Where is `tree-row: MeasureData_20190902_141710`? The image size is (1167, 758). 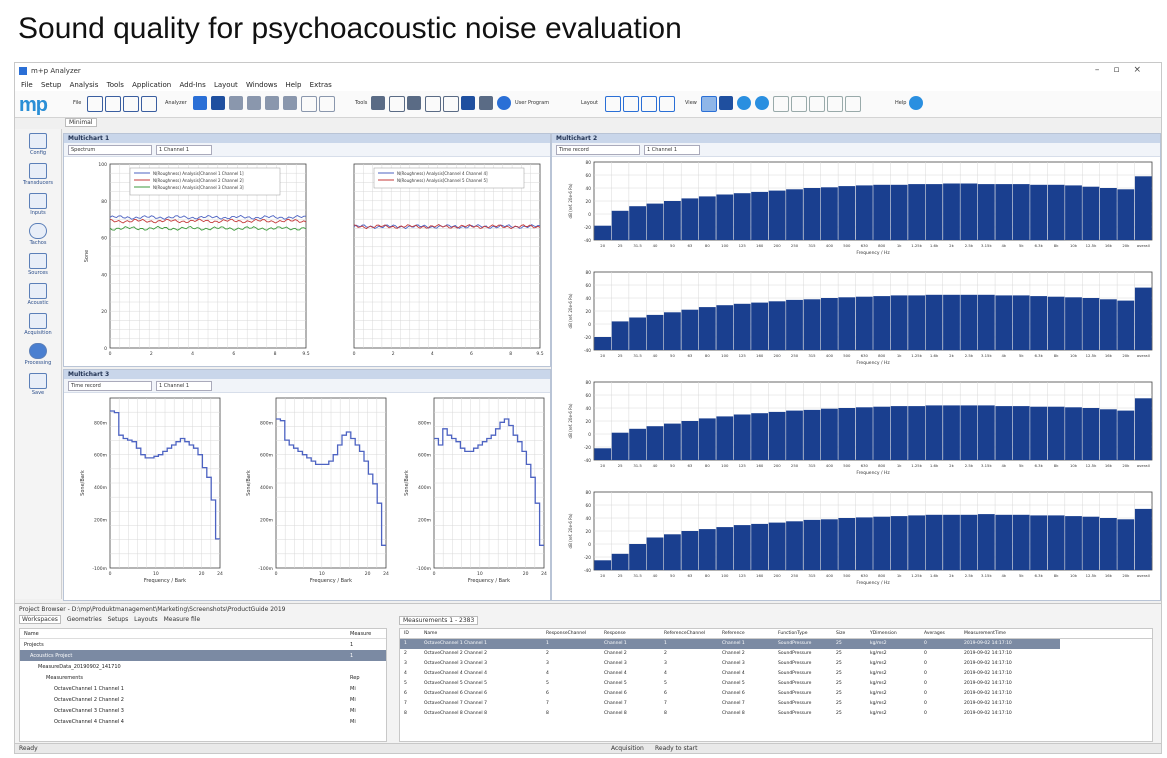 tree-row: MeasureData_20190902_141710 is located at coordinates (203, 666).